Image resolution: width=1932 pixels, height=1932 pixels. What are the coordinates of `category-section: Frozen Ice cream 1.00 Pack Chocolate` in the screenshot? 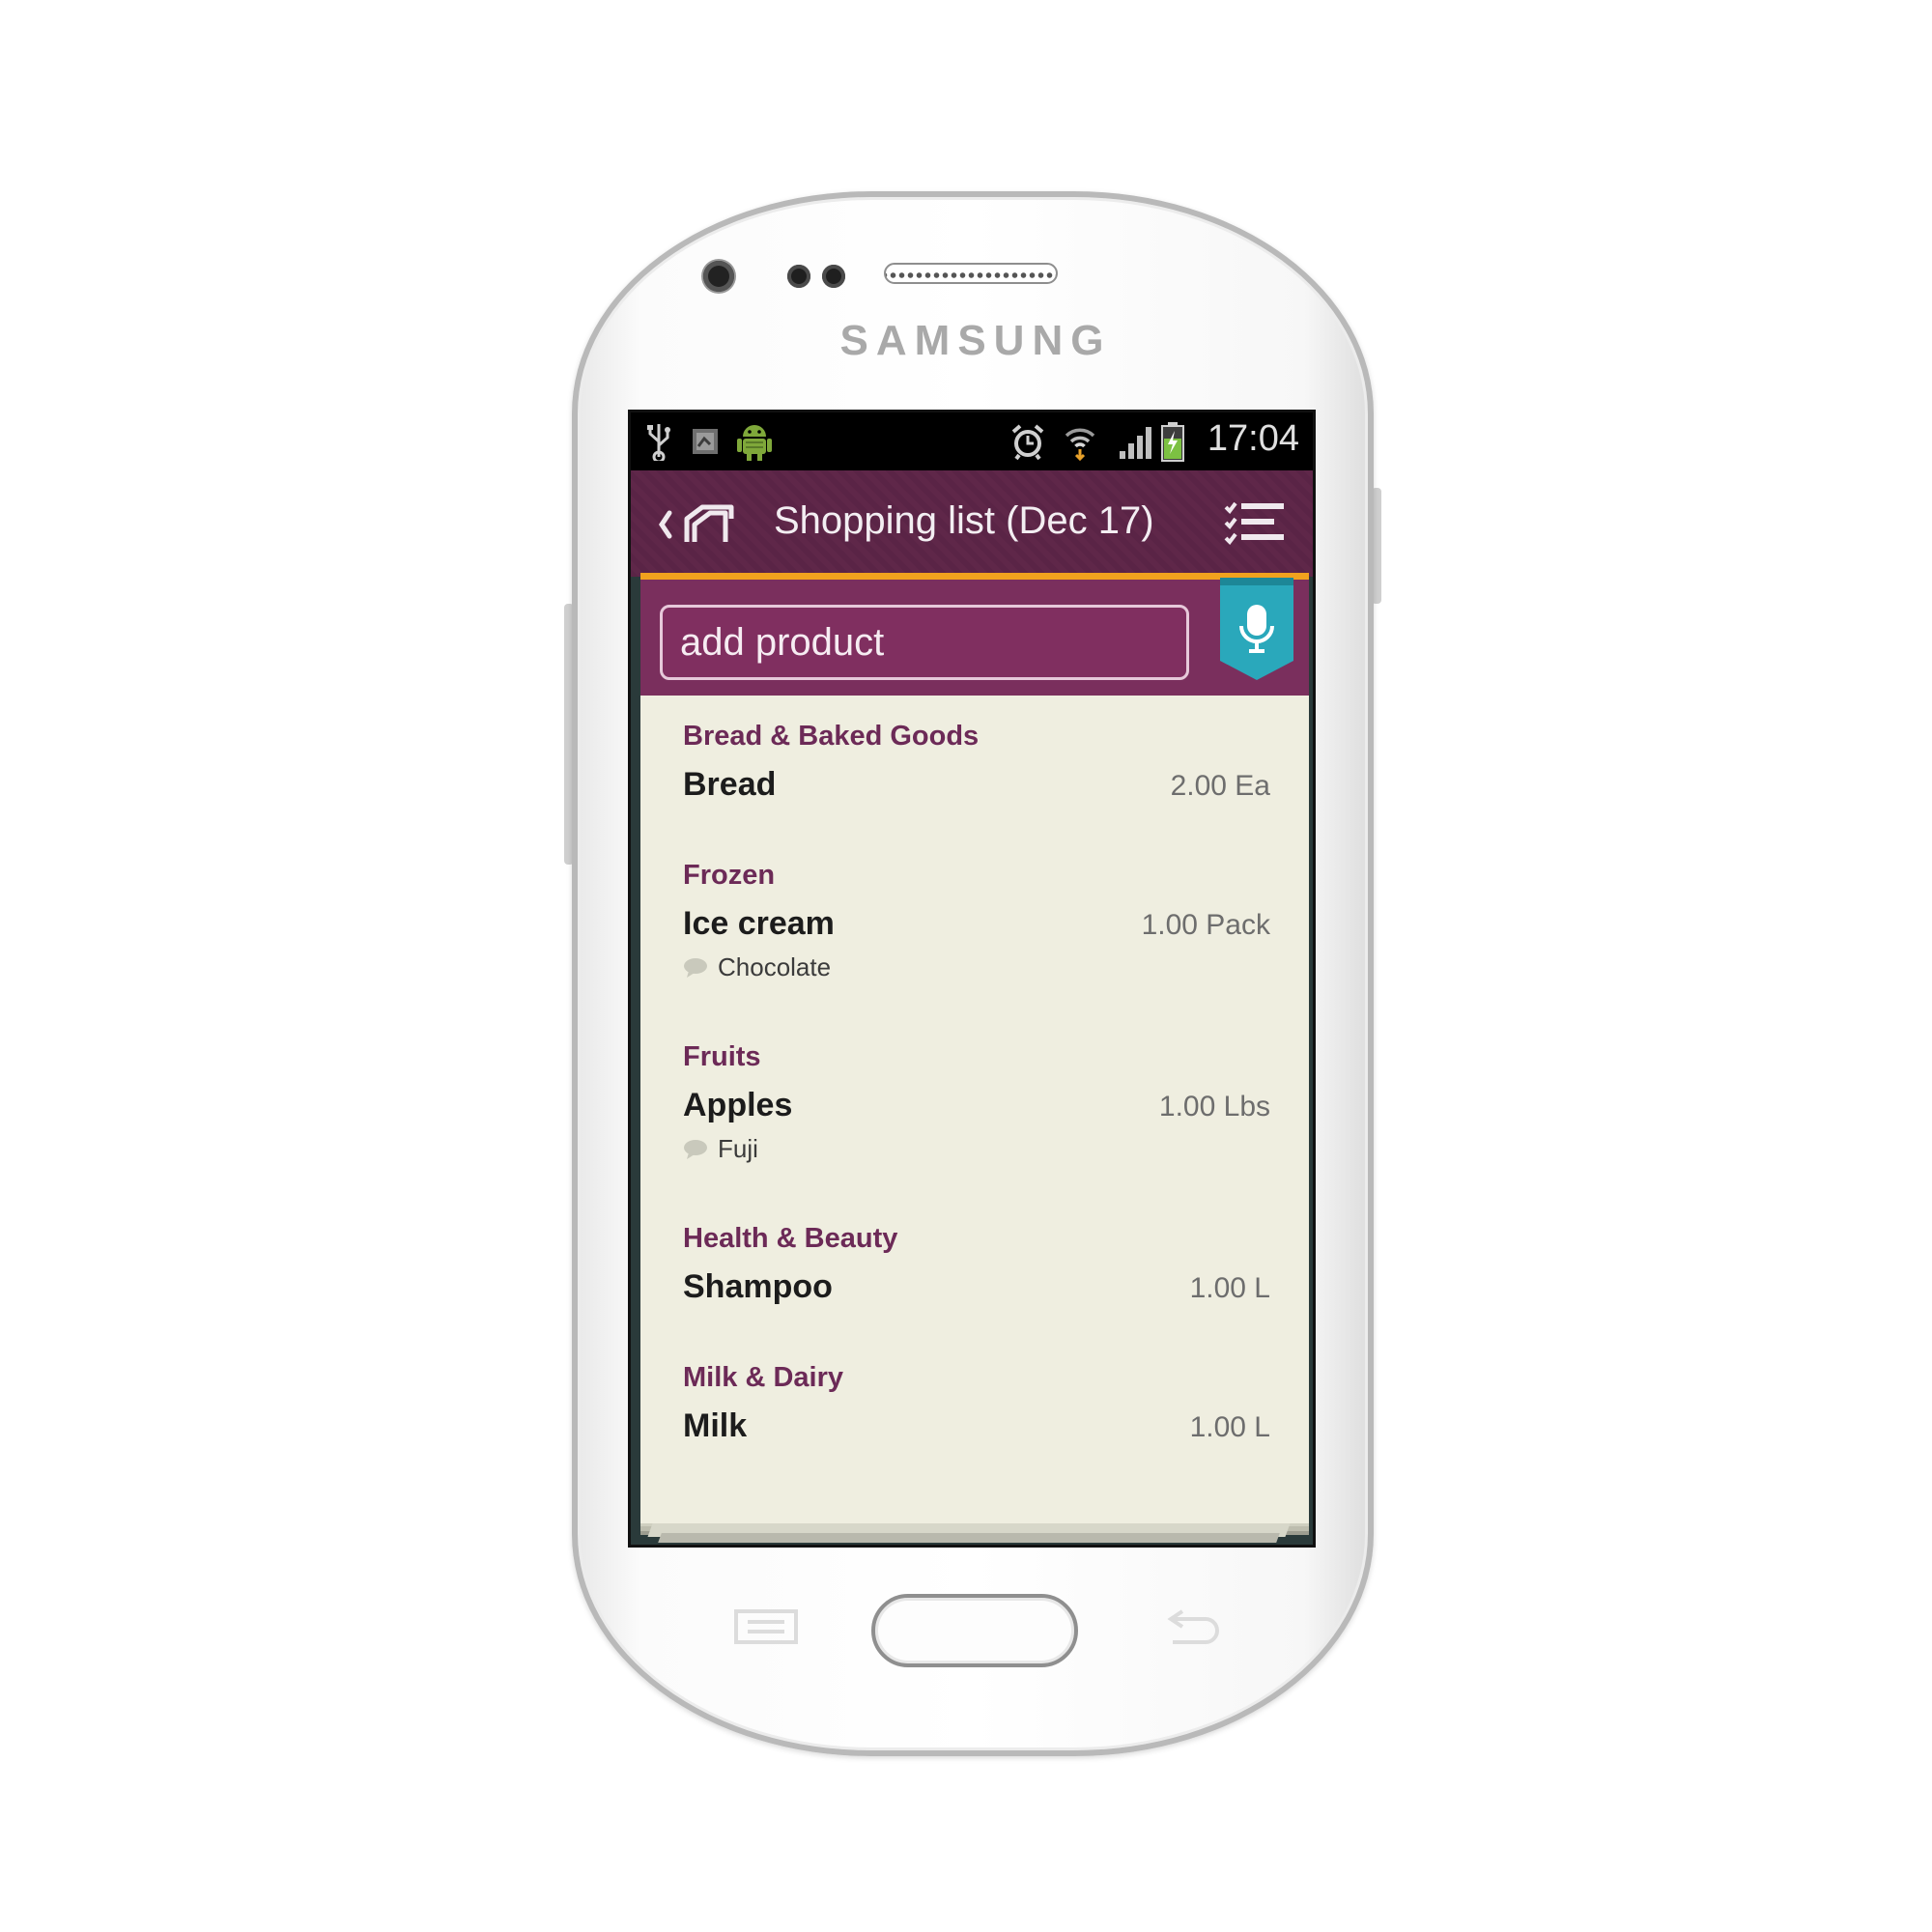 It's located at (976, 921).